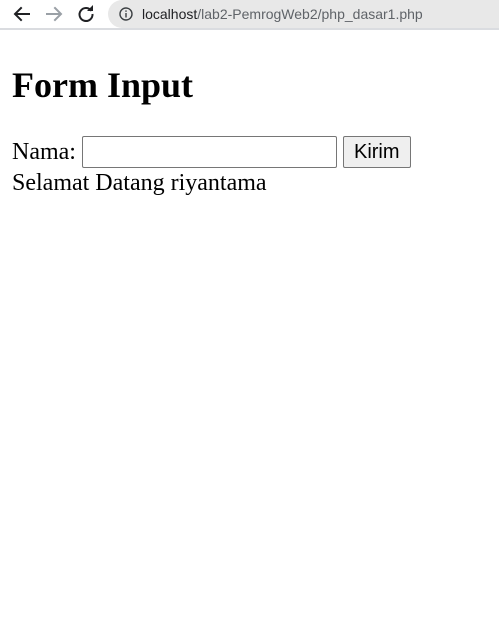 The height and width of the screenshot is (623, 499). What do you see at coordinates (170, 14) in the screenshot?
I see `url-host: localhost` at bounding box center [170, 14].